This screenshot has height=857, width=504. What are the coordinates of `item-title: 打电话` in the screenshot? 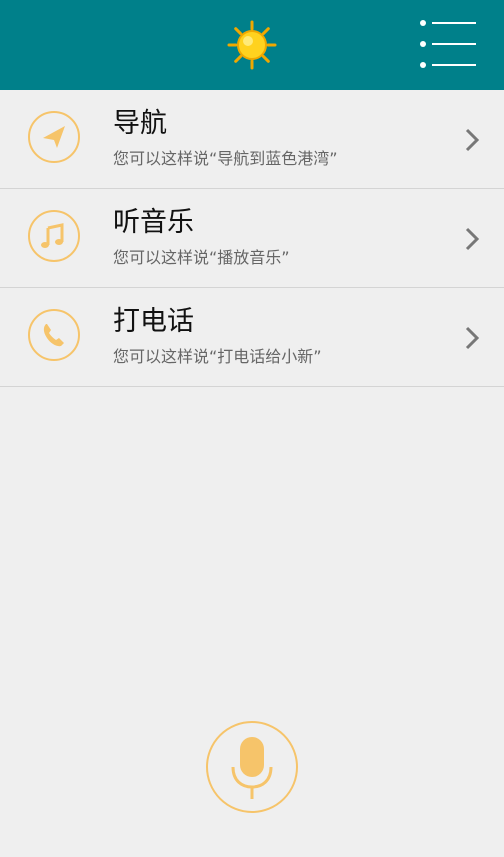 It's located at (153, 321).